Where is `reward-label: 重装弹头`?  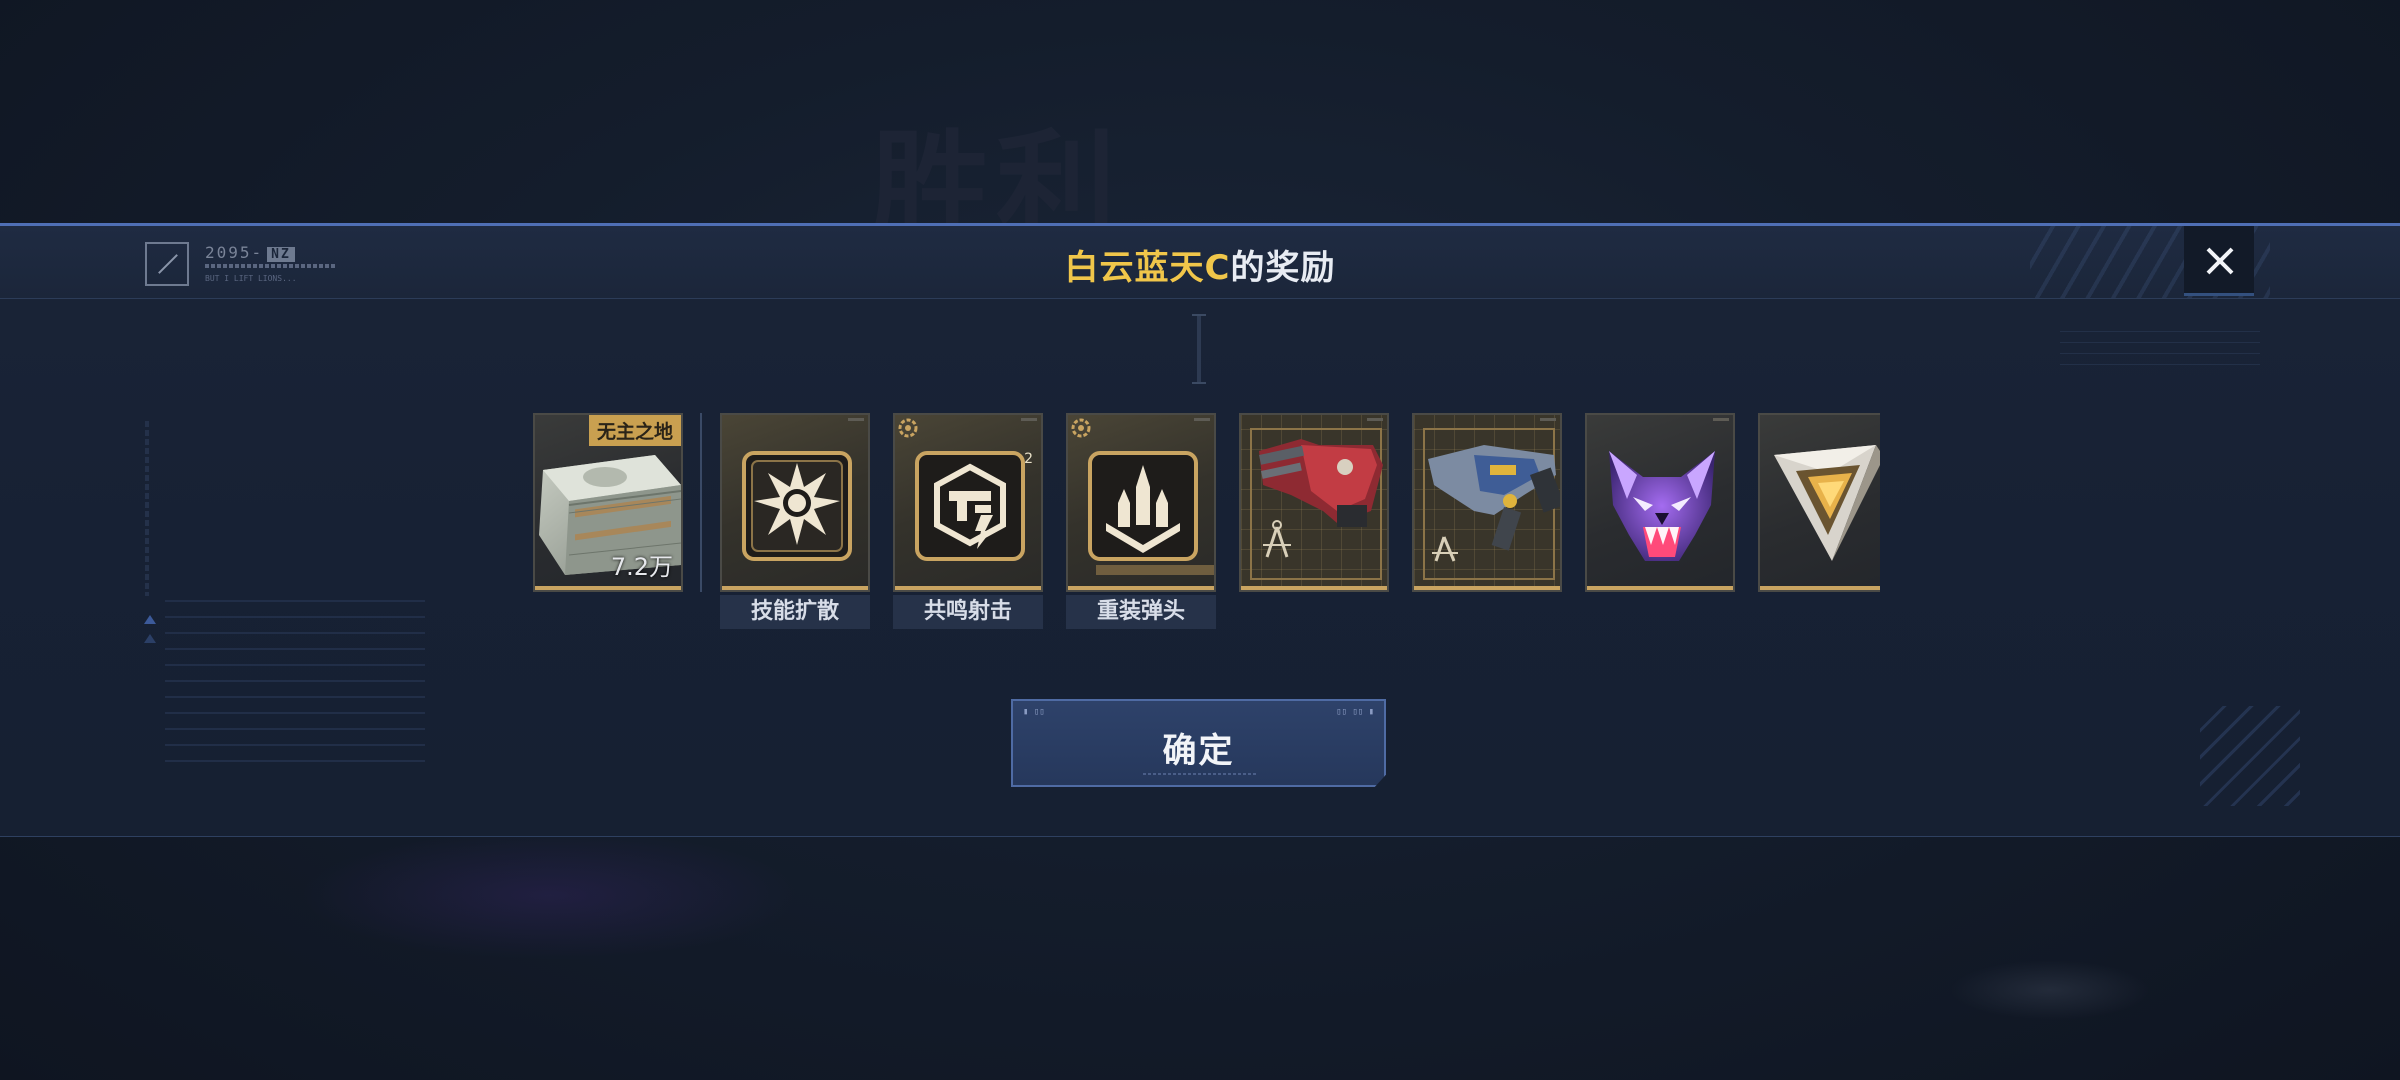
reward-label: 重装弹头 is located at coordinates (1141, 612).